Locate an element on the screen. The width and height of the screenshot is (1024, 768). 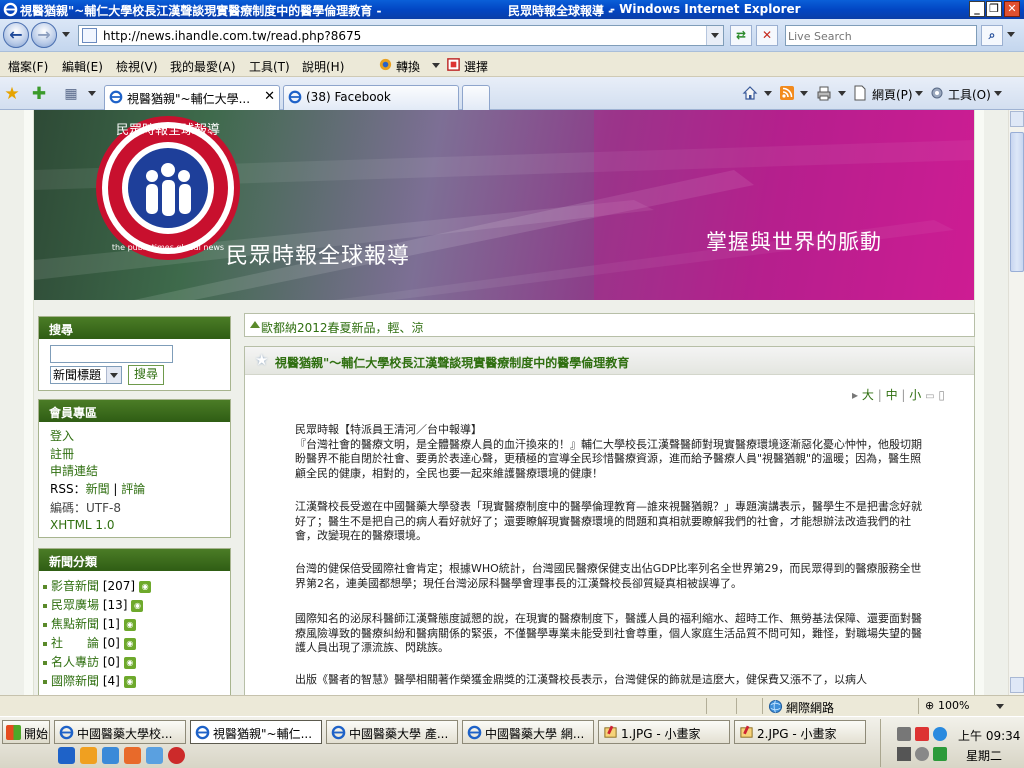
search-input is located at coordinates (882, 36).